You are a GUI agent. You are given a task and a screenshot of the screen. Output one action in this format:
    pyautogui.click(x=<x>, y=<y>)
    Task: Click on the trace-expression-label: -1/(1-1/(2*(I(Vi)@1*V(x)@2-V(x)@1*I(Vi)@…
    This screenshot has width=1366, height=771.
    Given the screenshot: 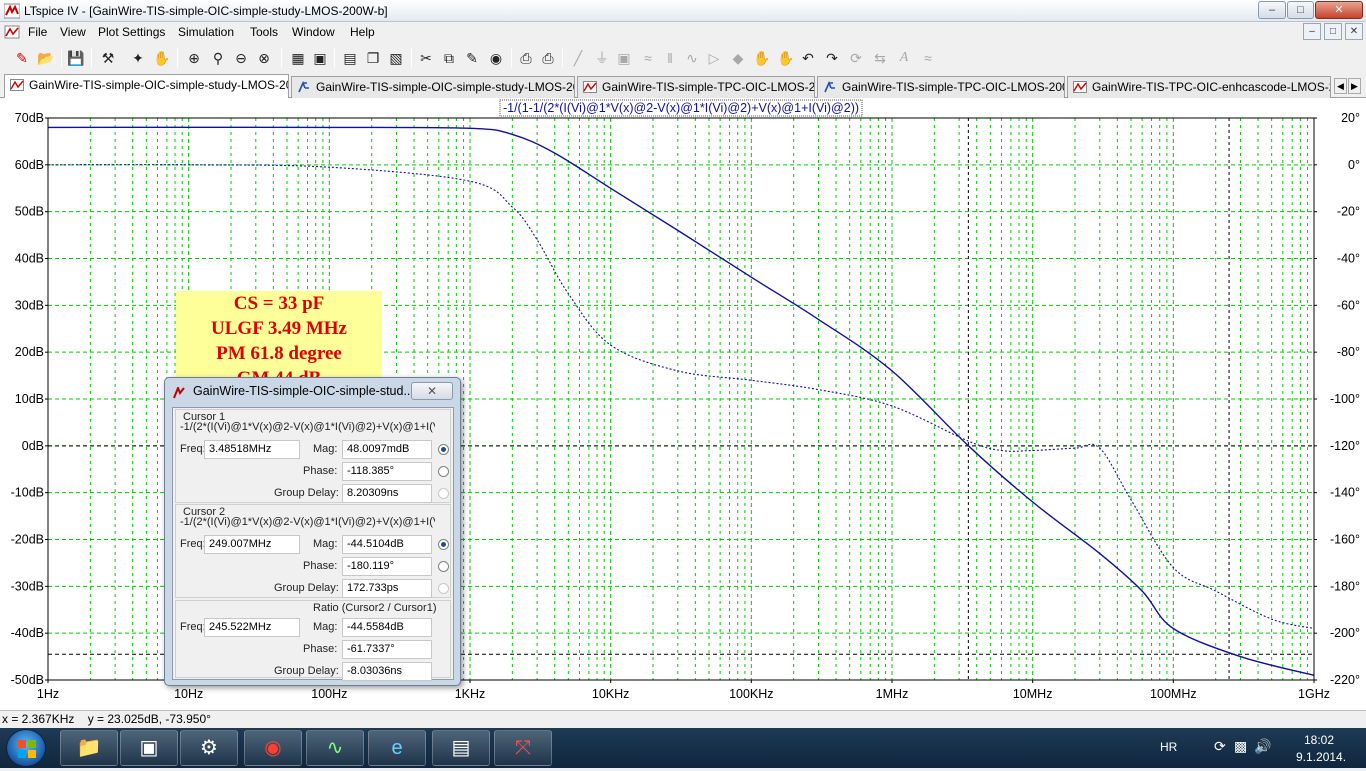 What is the action you would take?
    pyautogui.click(x=681, y=108)
    